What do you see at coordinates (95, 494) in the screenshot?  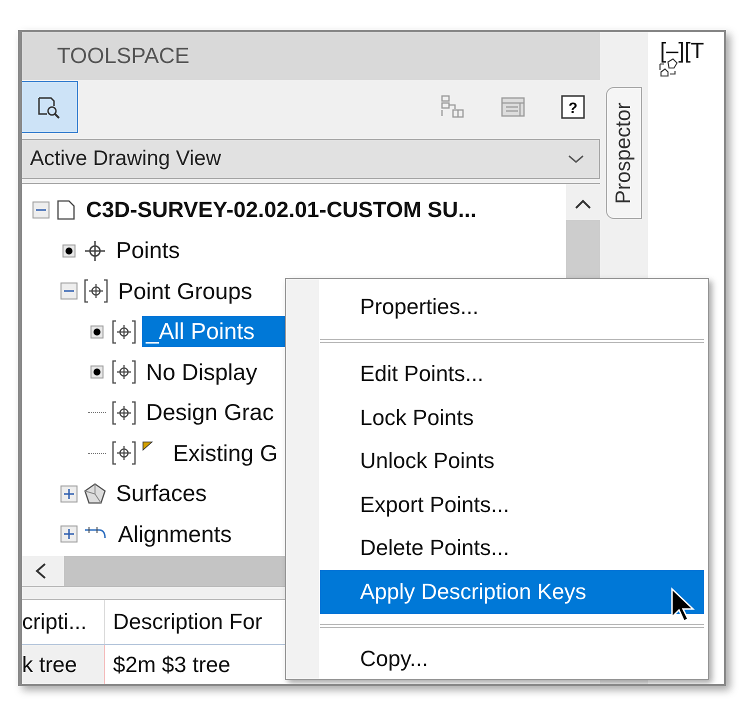 I see `pentagon-icon` at bounding box center [95, 494].